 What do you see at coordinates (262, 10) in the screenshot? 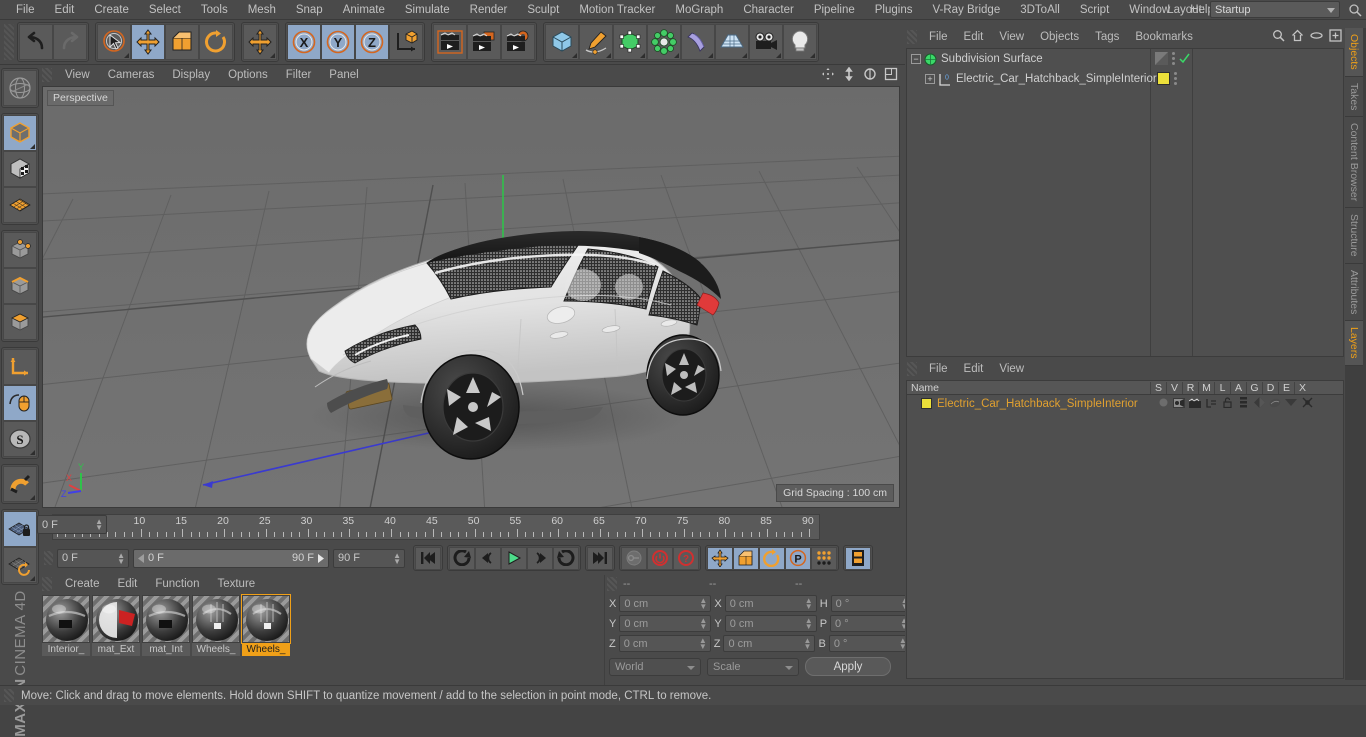
I see `menu-item-mesh: Mesh` at bounding box center [262, 10].